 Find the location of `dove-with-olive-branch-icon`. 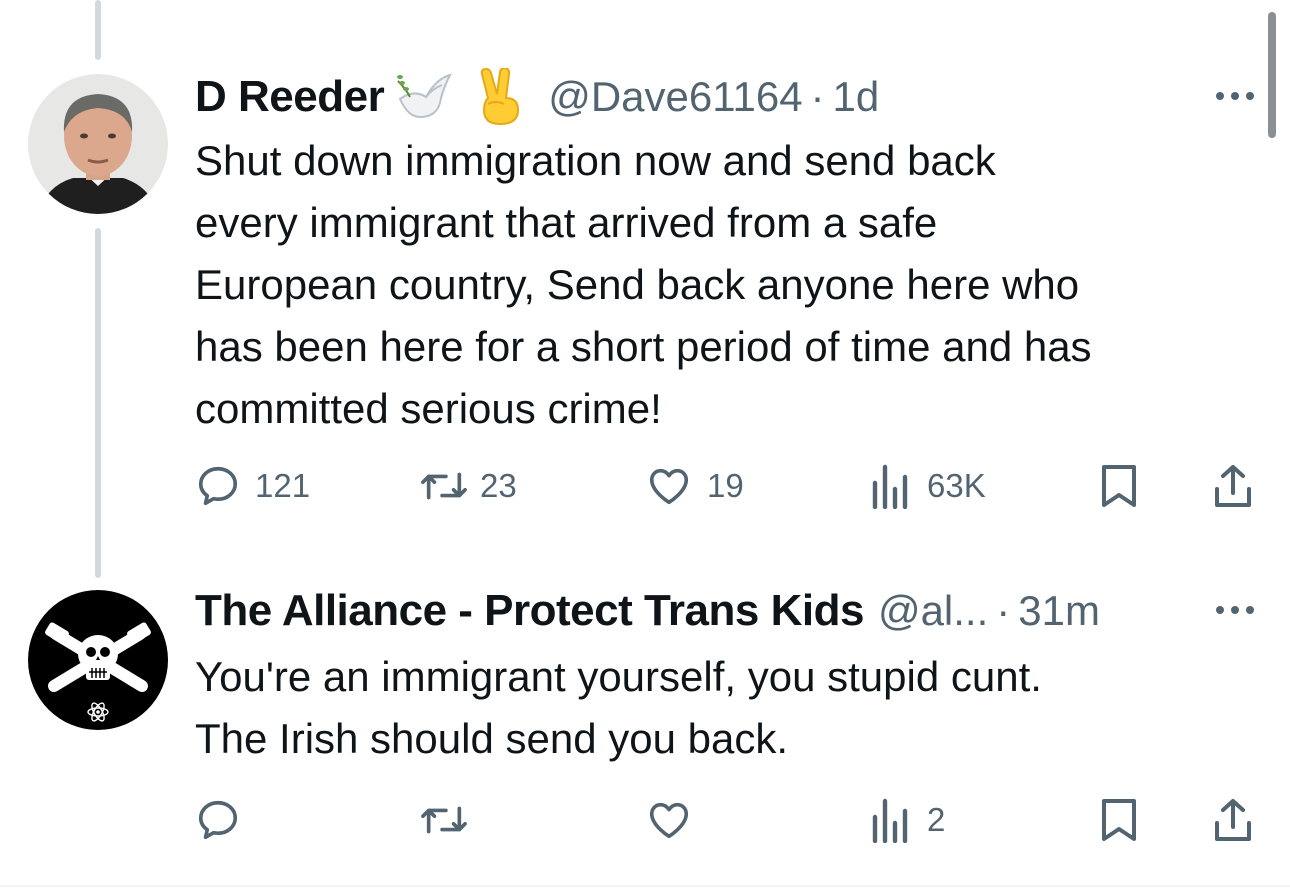

dove-with-olive-branch-icon is located at coordinates (425, 97).